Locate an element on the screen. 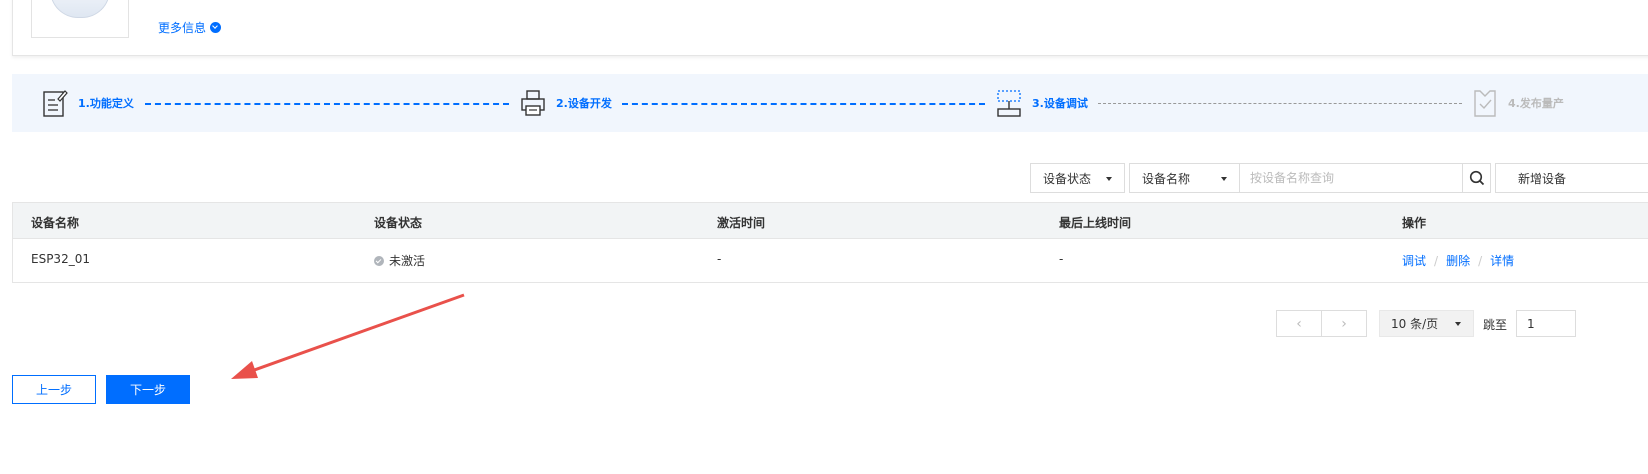 This screenshot has width=1648, height=474. next-page-button: › is located at coordinates (1344, 323).